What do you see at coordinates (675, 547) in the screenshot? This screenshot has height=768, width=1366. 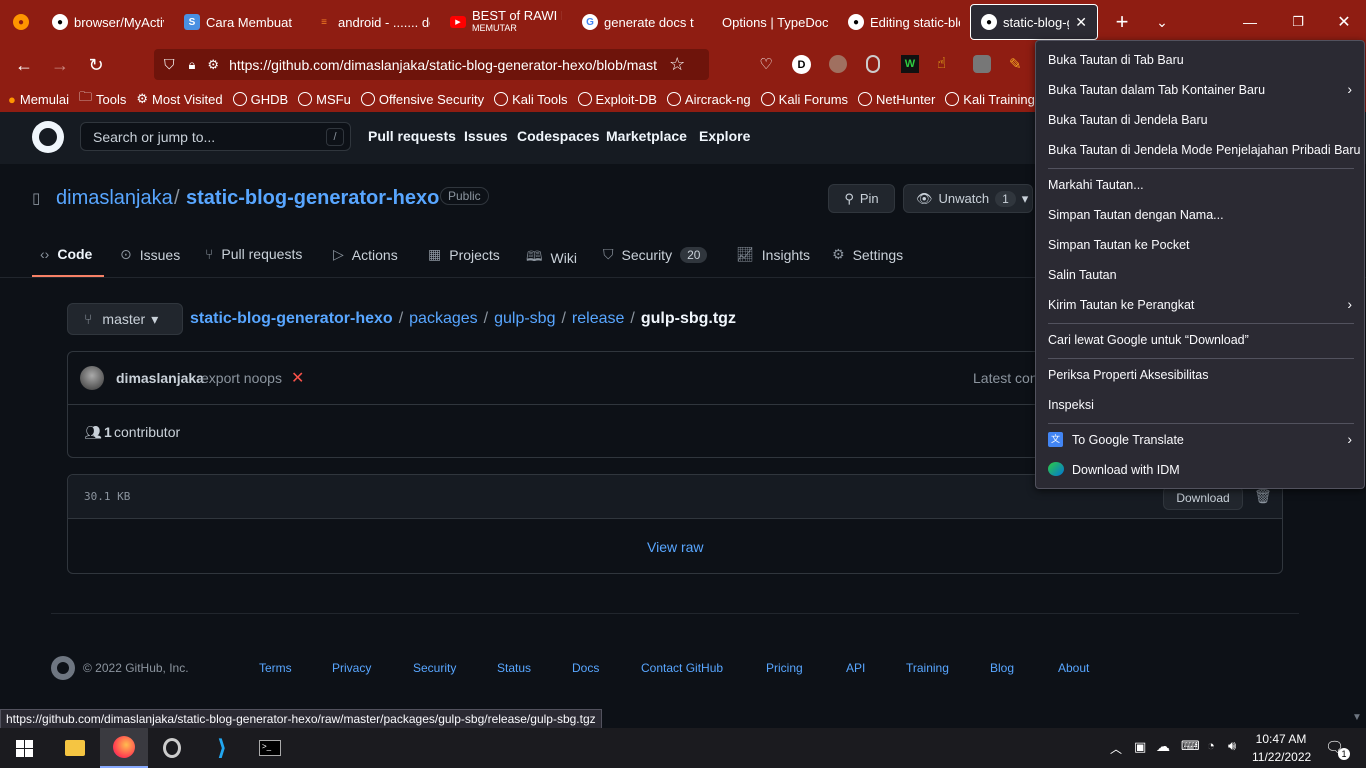 I see `view-raw-link: View raw` at bounding box center [675, 547].